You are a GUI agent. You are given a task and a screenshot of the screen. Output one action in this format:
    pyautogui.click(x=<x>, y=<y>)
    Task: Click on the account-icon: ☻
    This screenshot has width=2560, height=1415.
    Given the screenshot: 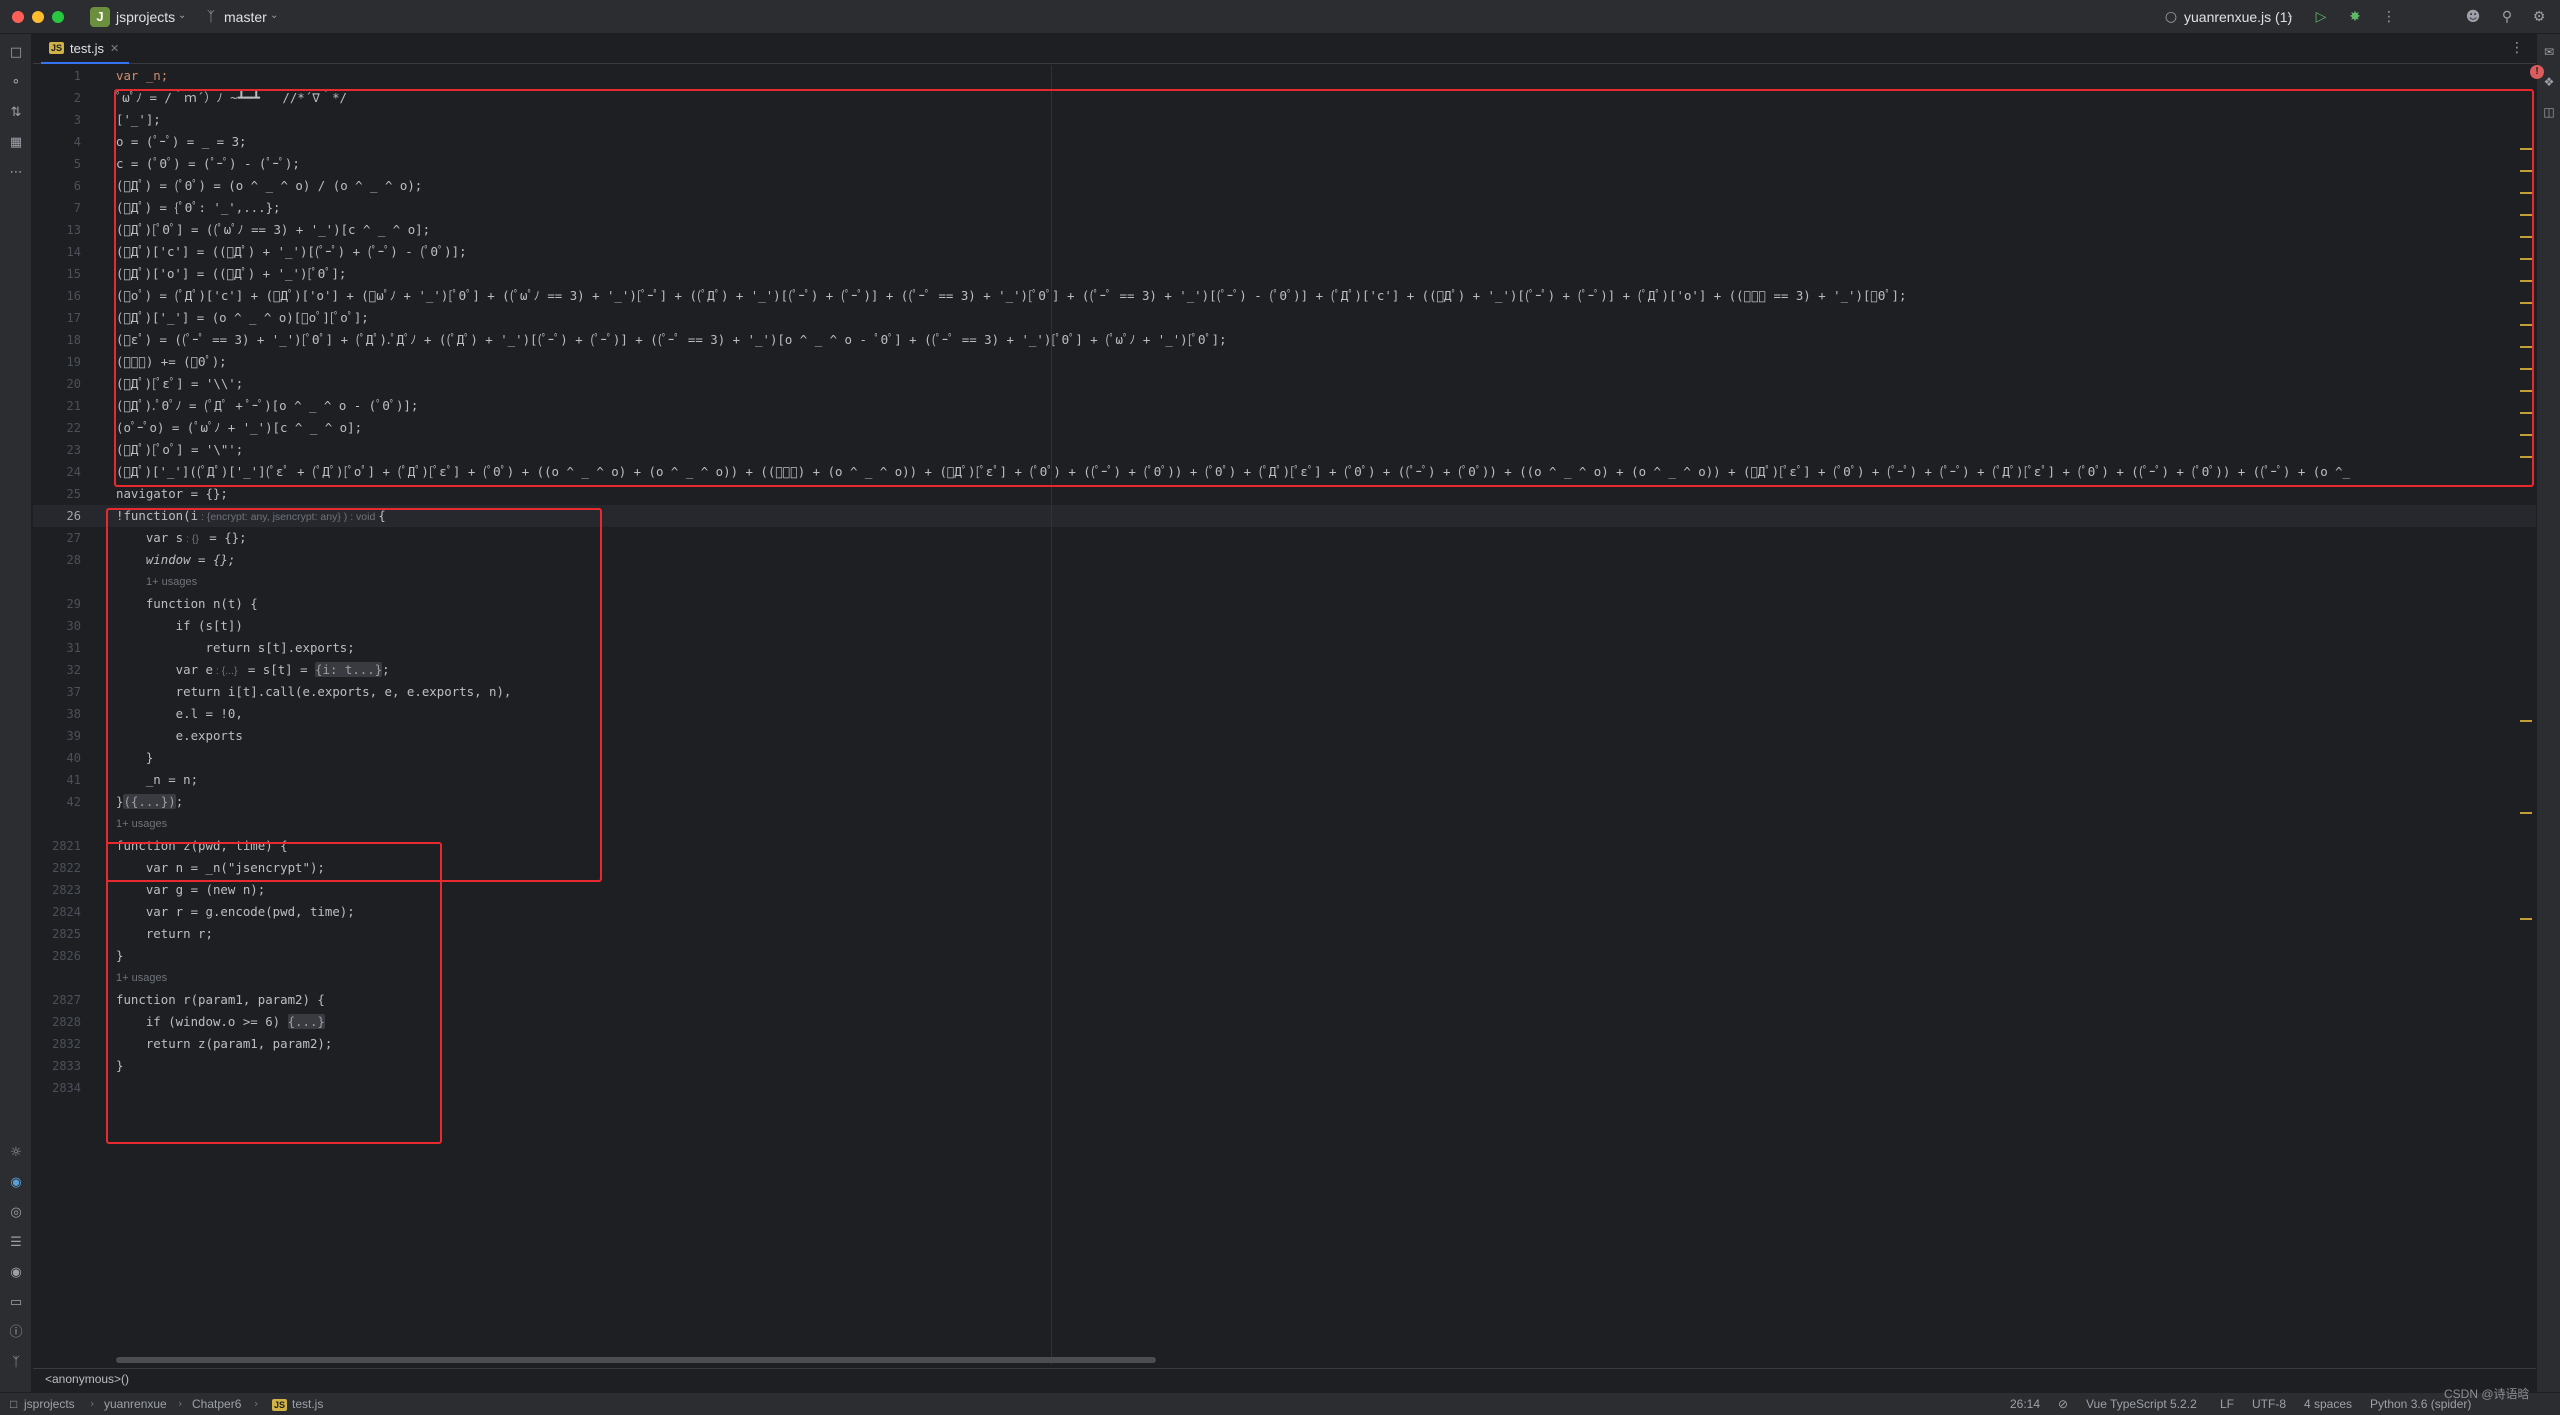 What is the action you would take?
    pyautogui.click(x=2473, y=17)
    